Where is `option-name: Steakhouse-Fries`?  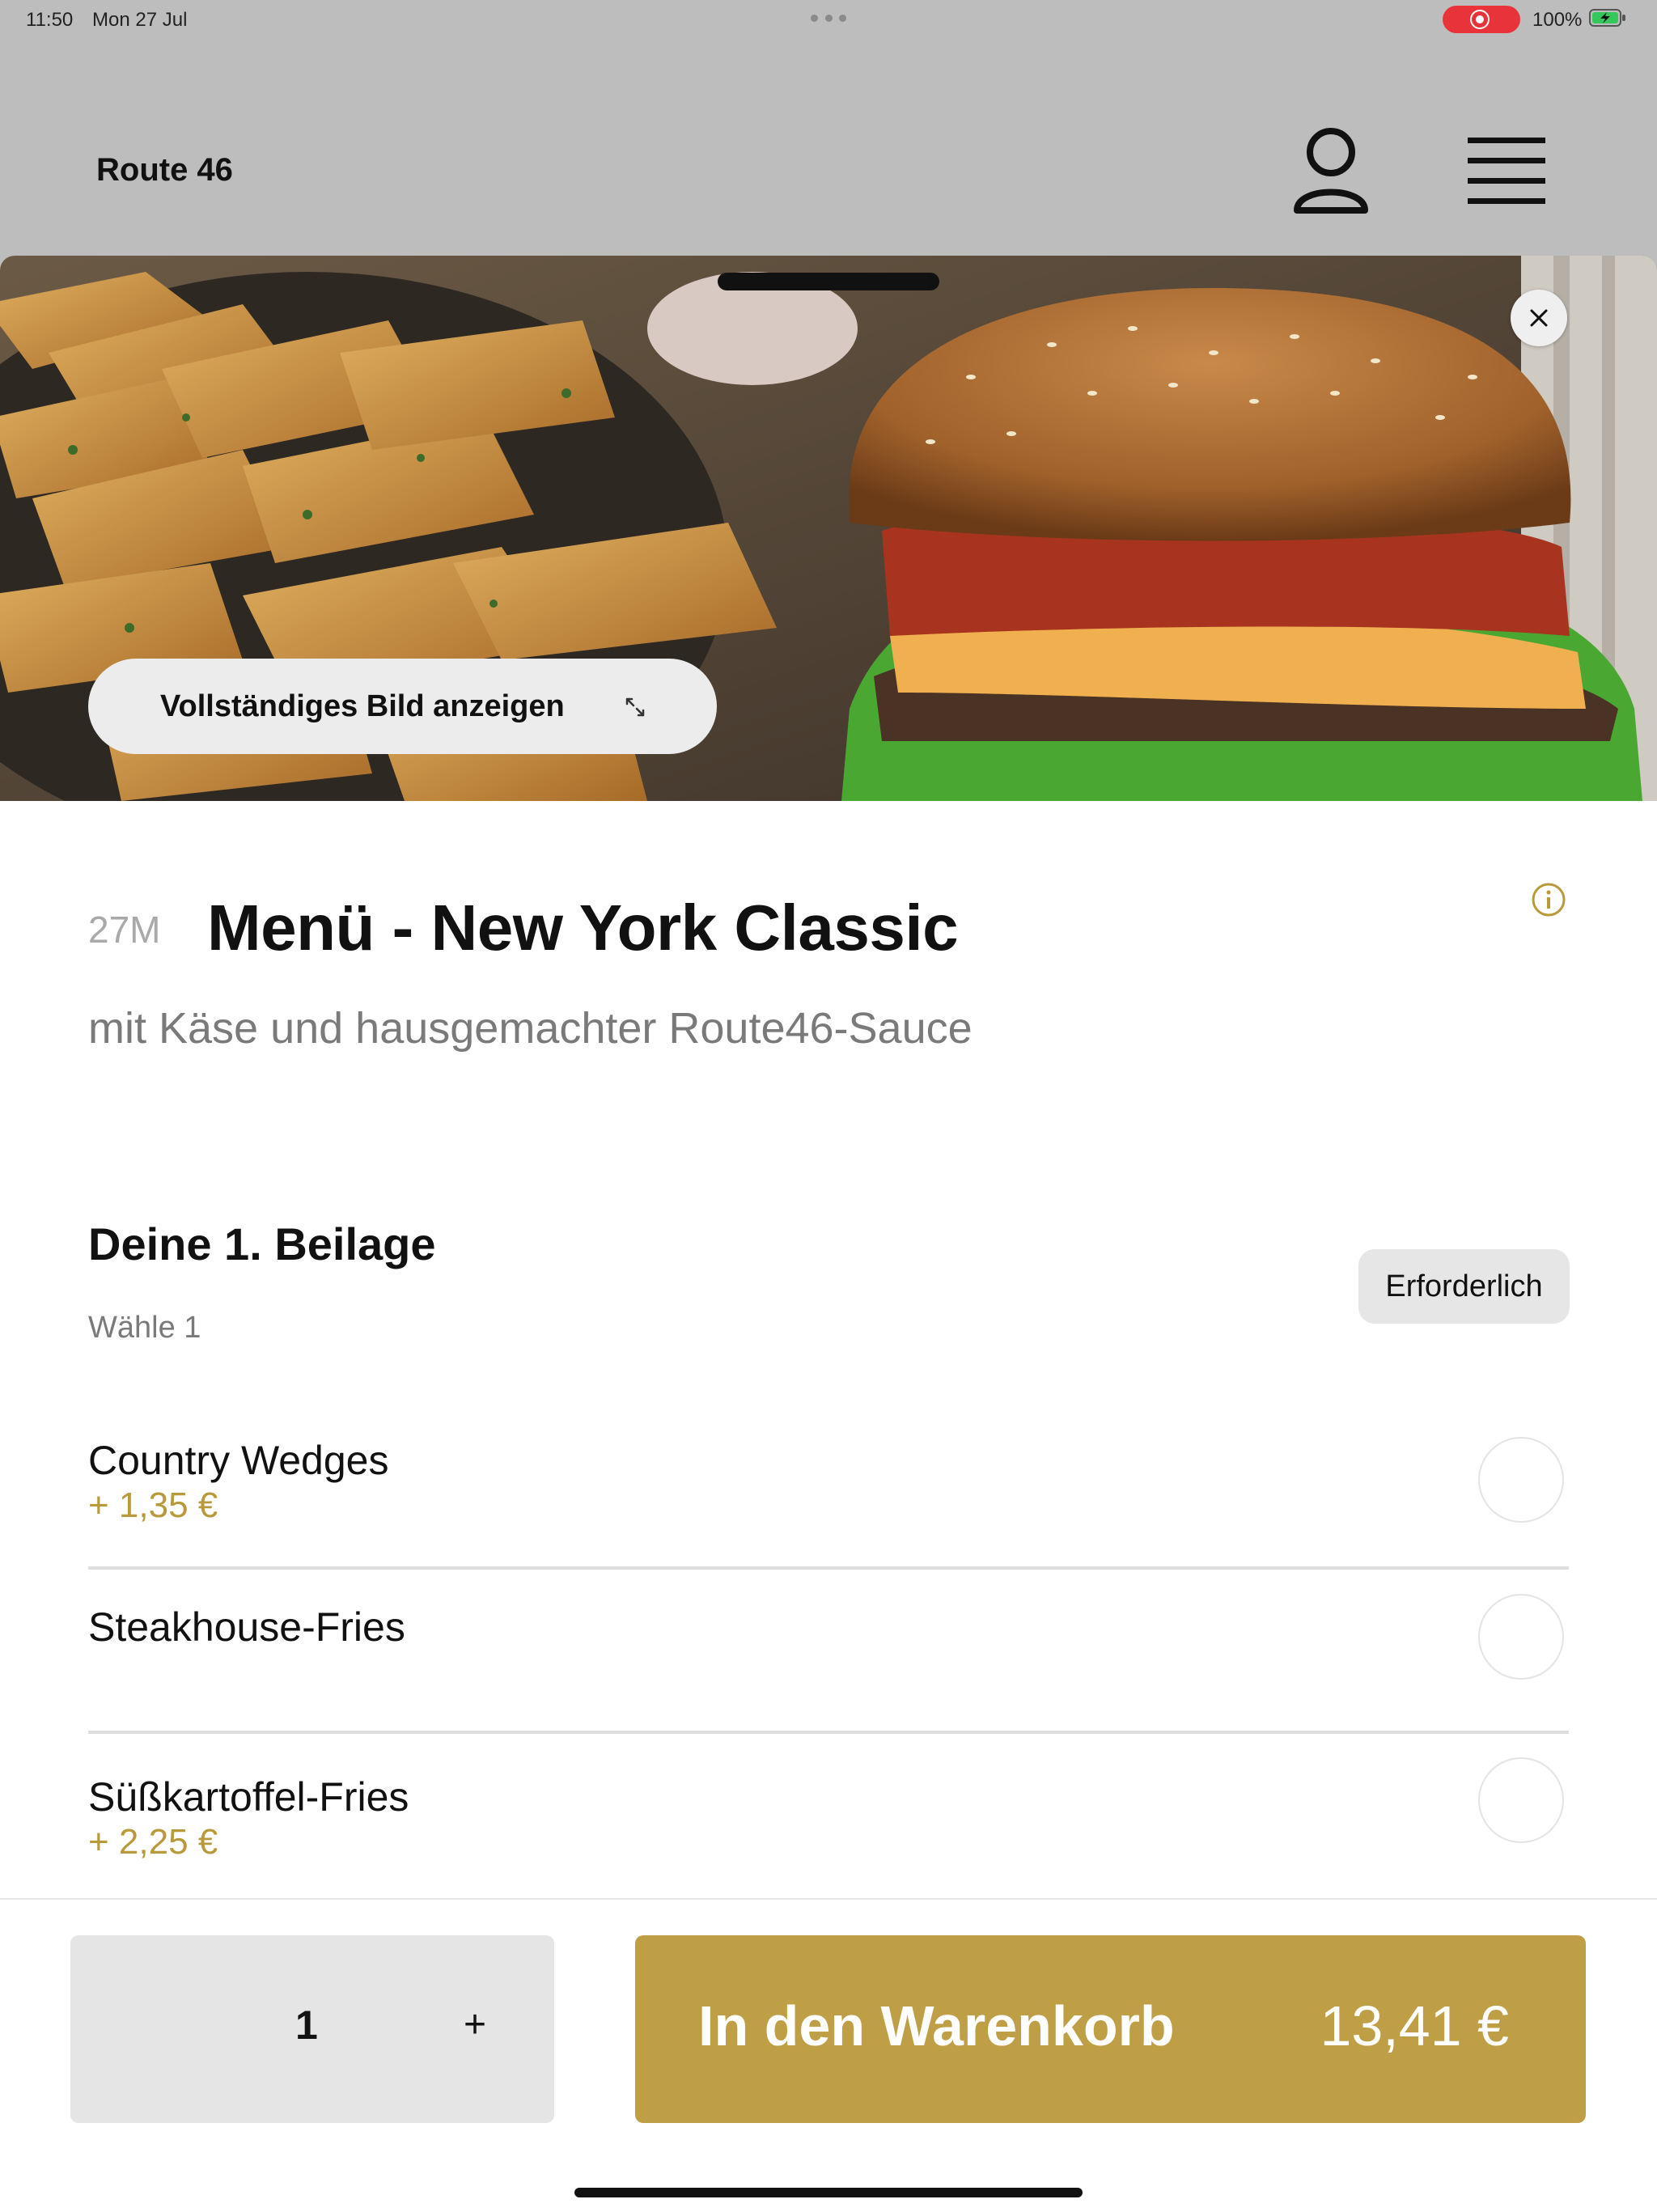 option-name: Steakhouse-Fries is located at coordinates (246, 1627).